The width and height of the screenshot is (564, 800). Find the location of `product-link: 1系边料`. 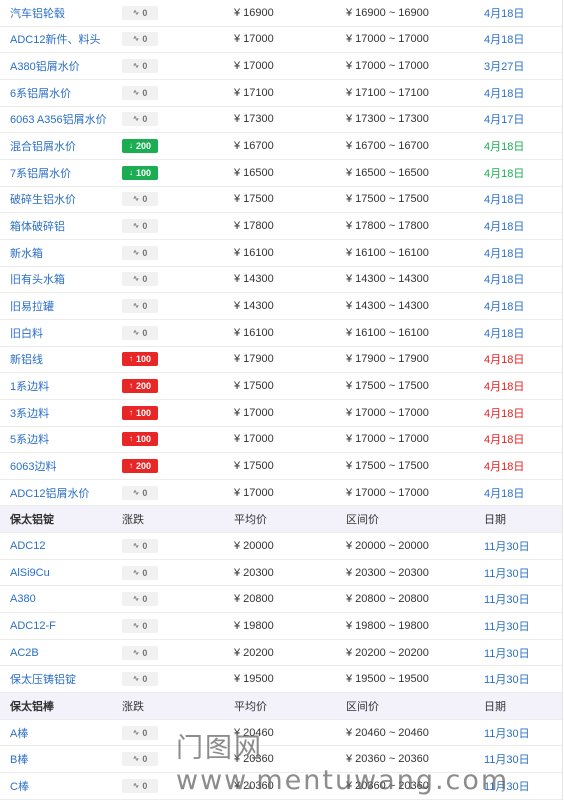

product-link: 1系边料 is located at coordinates (29, 386).